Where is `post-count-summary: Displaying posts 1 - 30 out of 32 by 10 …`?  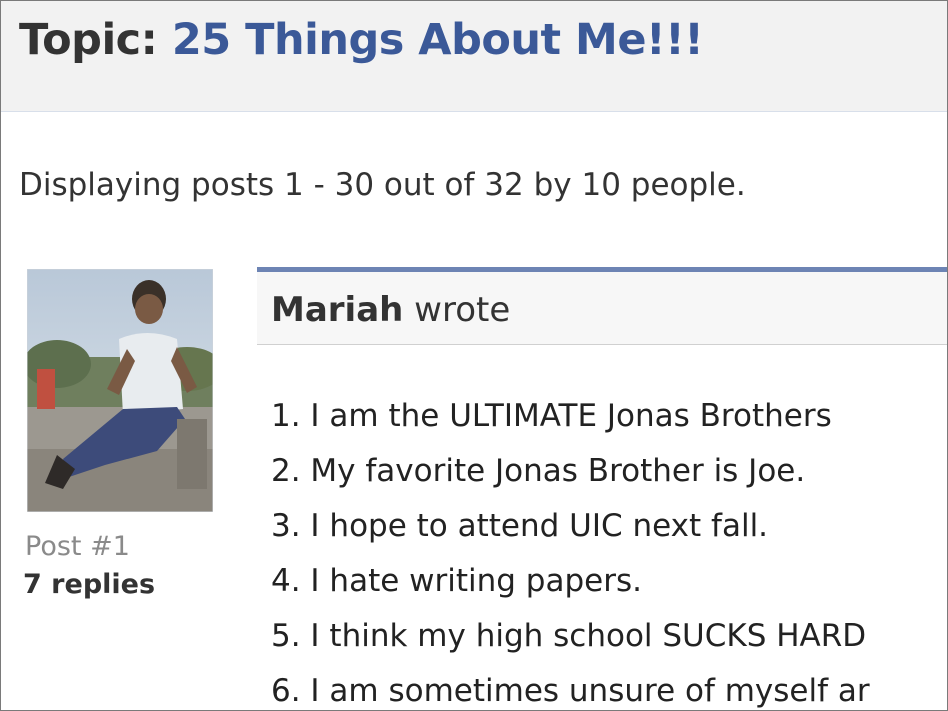
post-count-summary: Displaying posts 1 - 30 out of 32 by 10 … is located at coordinates (382, 185).